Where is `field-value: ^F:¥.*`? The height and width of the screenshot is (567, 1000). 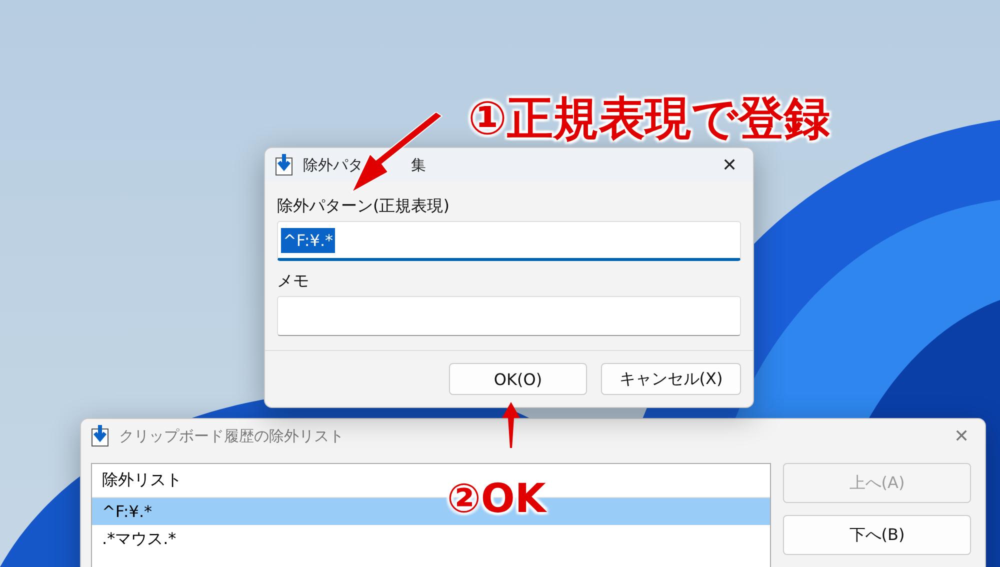
field-value: ^F:¥.* is located at coordinates (308, 240).